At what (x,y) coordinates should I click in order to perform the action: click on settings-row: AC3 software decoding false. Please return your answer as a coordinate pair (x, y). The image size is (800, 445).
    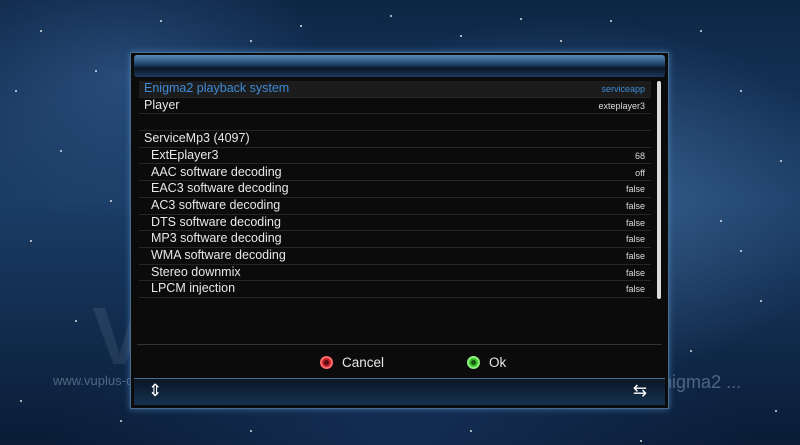
    Looking at the image, I should click on (395, 206).